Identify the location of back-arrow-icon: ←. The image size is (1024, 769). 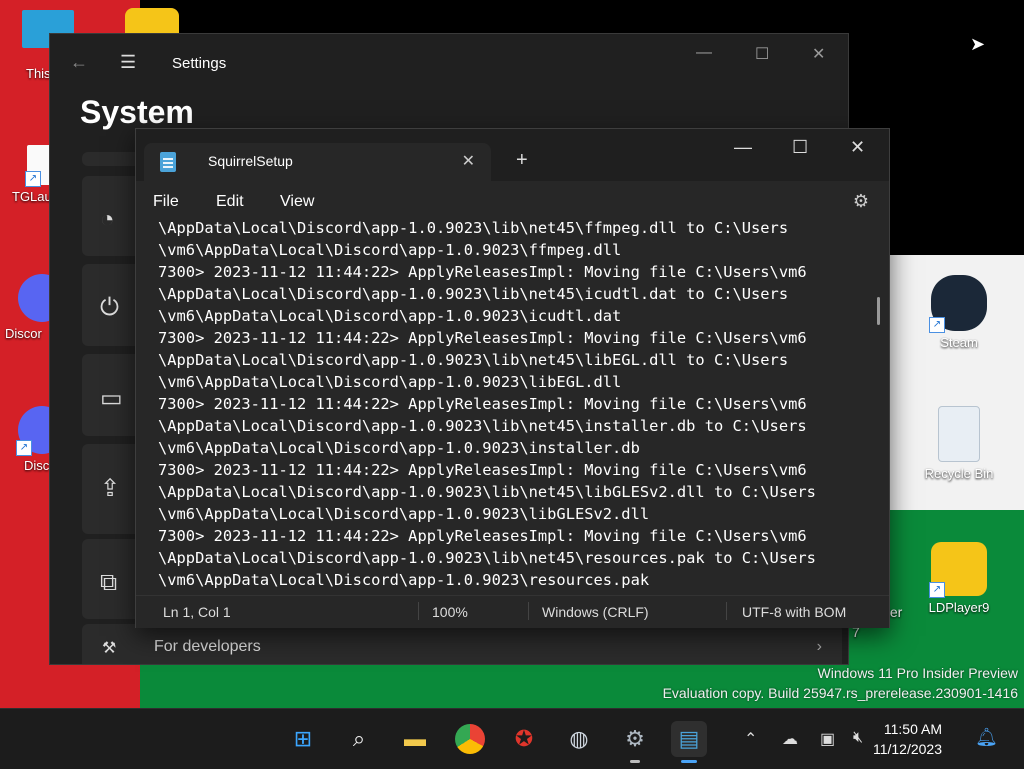
(79, 62).